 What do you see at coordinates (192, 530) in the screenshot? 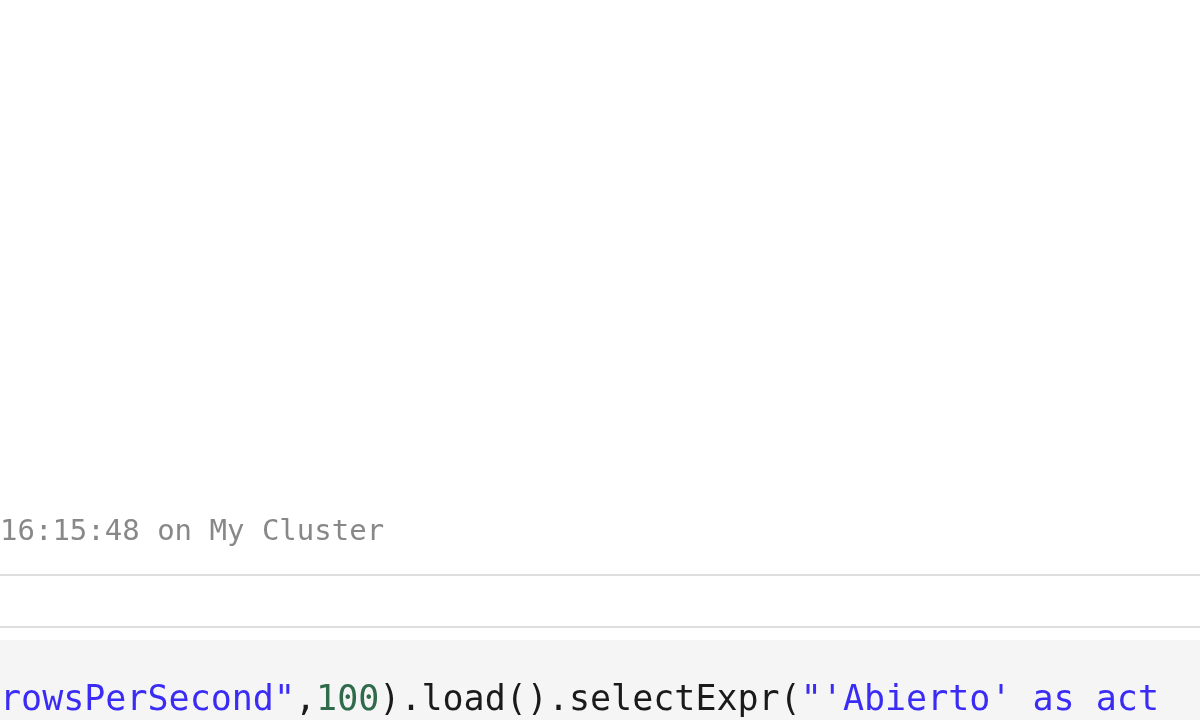
I see `cell-status-text: 16:15:48 on My Cluster` at bounding box center [192, 530].